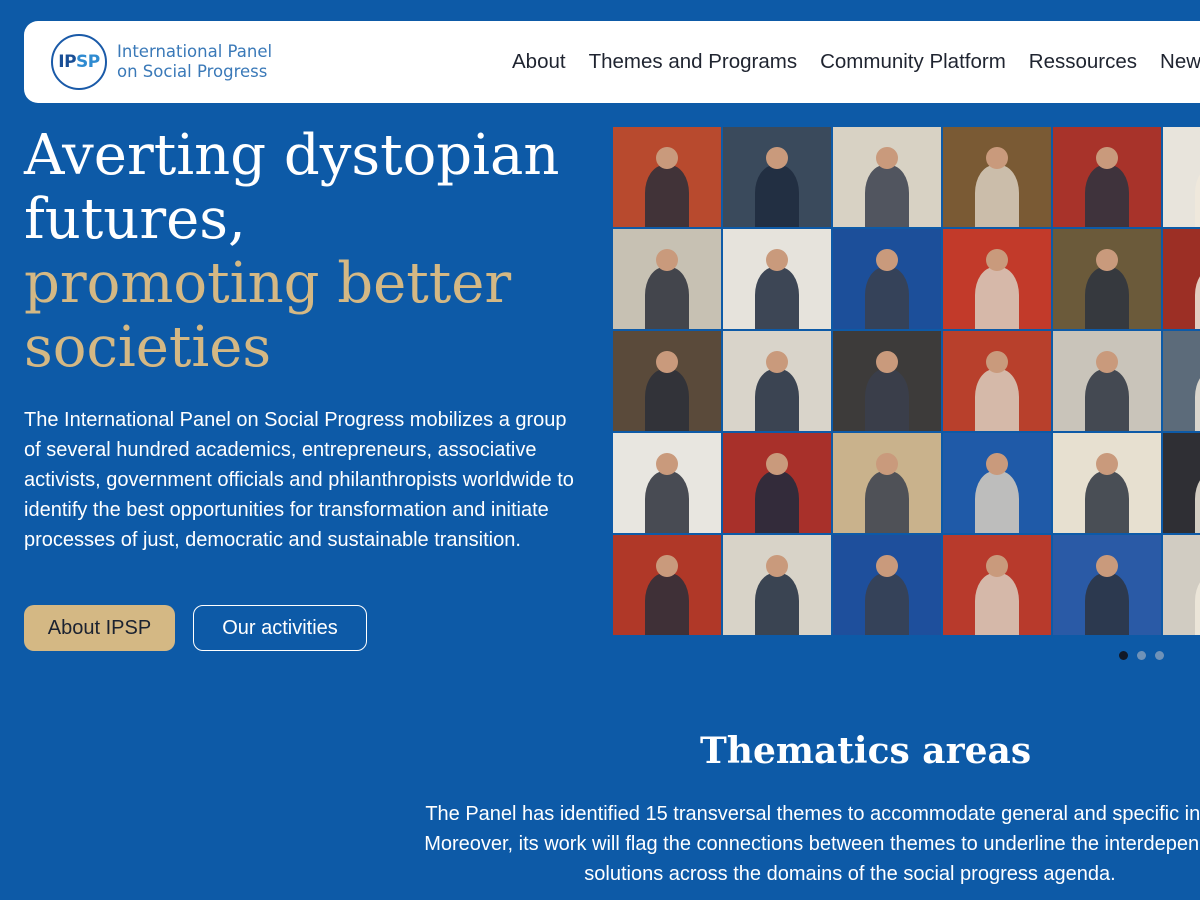 The height and width of the screenshot is (900, 1200). Describe the element at coordinates (1180, 62) in the screenshot. I see `nav-news: New` at that location.